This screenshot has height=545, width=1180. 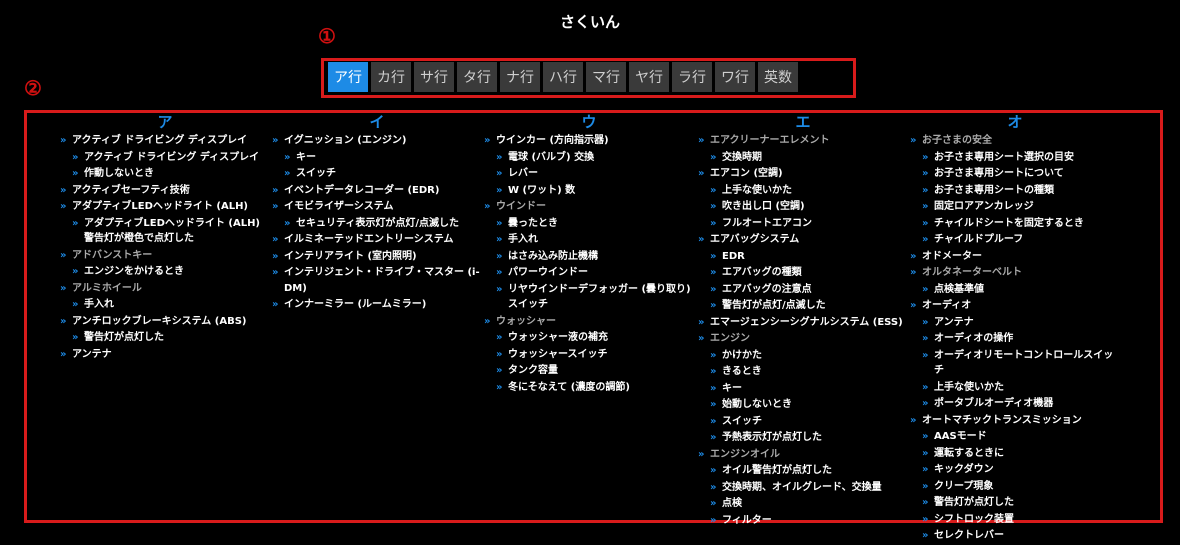 What do you see at coordinates (735, 77) in the screenshot?
I see `tab-9: ワ行` at bounding box center [735, 77].